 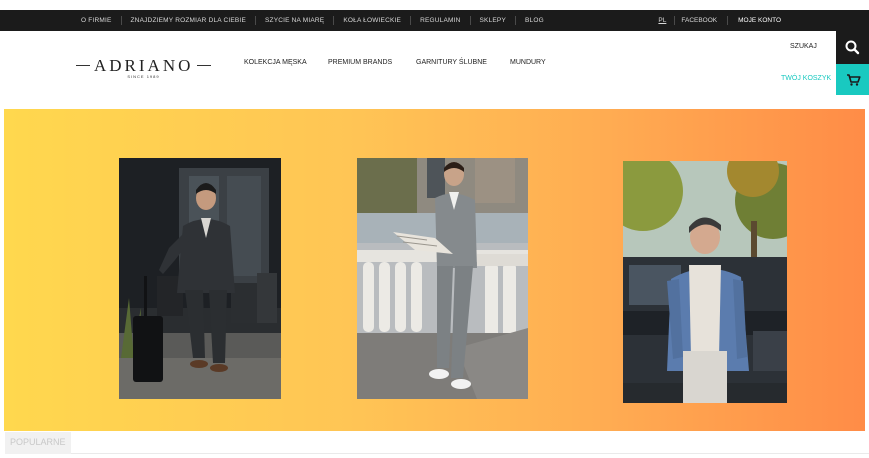 I want to click on top-link-szycie: SZYCIE NA MIARĘ, so click(x=295, y=20).